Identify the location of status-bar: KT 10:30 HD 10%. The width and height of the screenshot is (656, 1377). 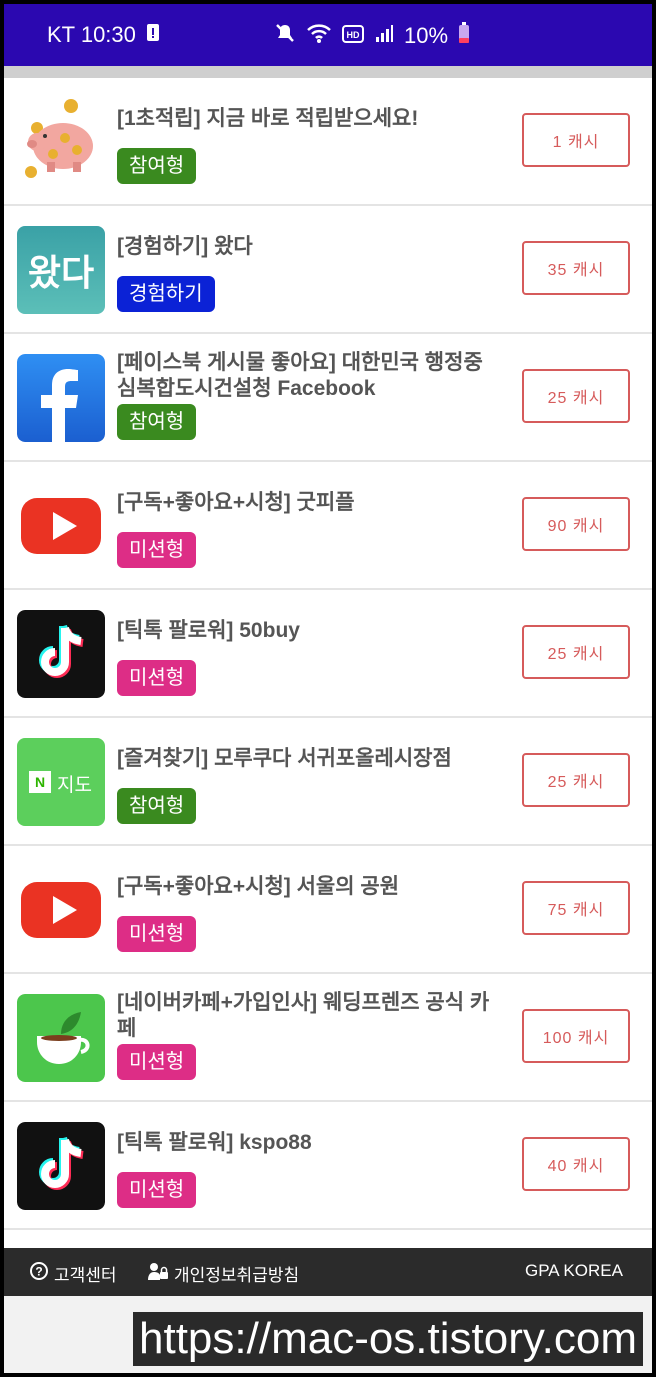
(328, 35).